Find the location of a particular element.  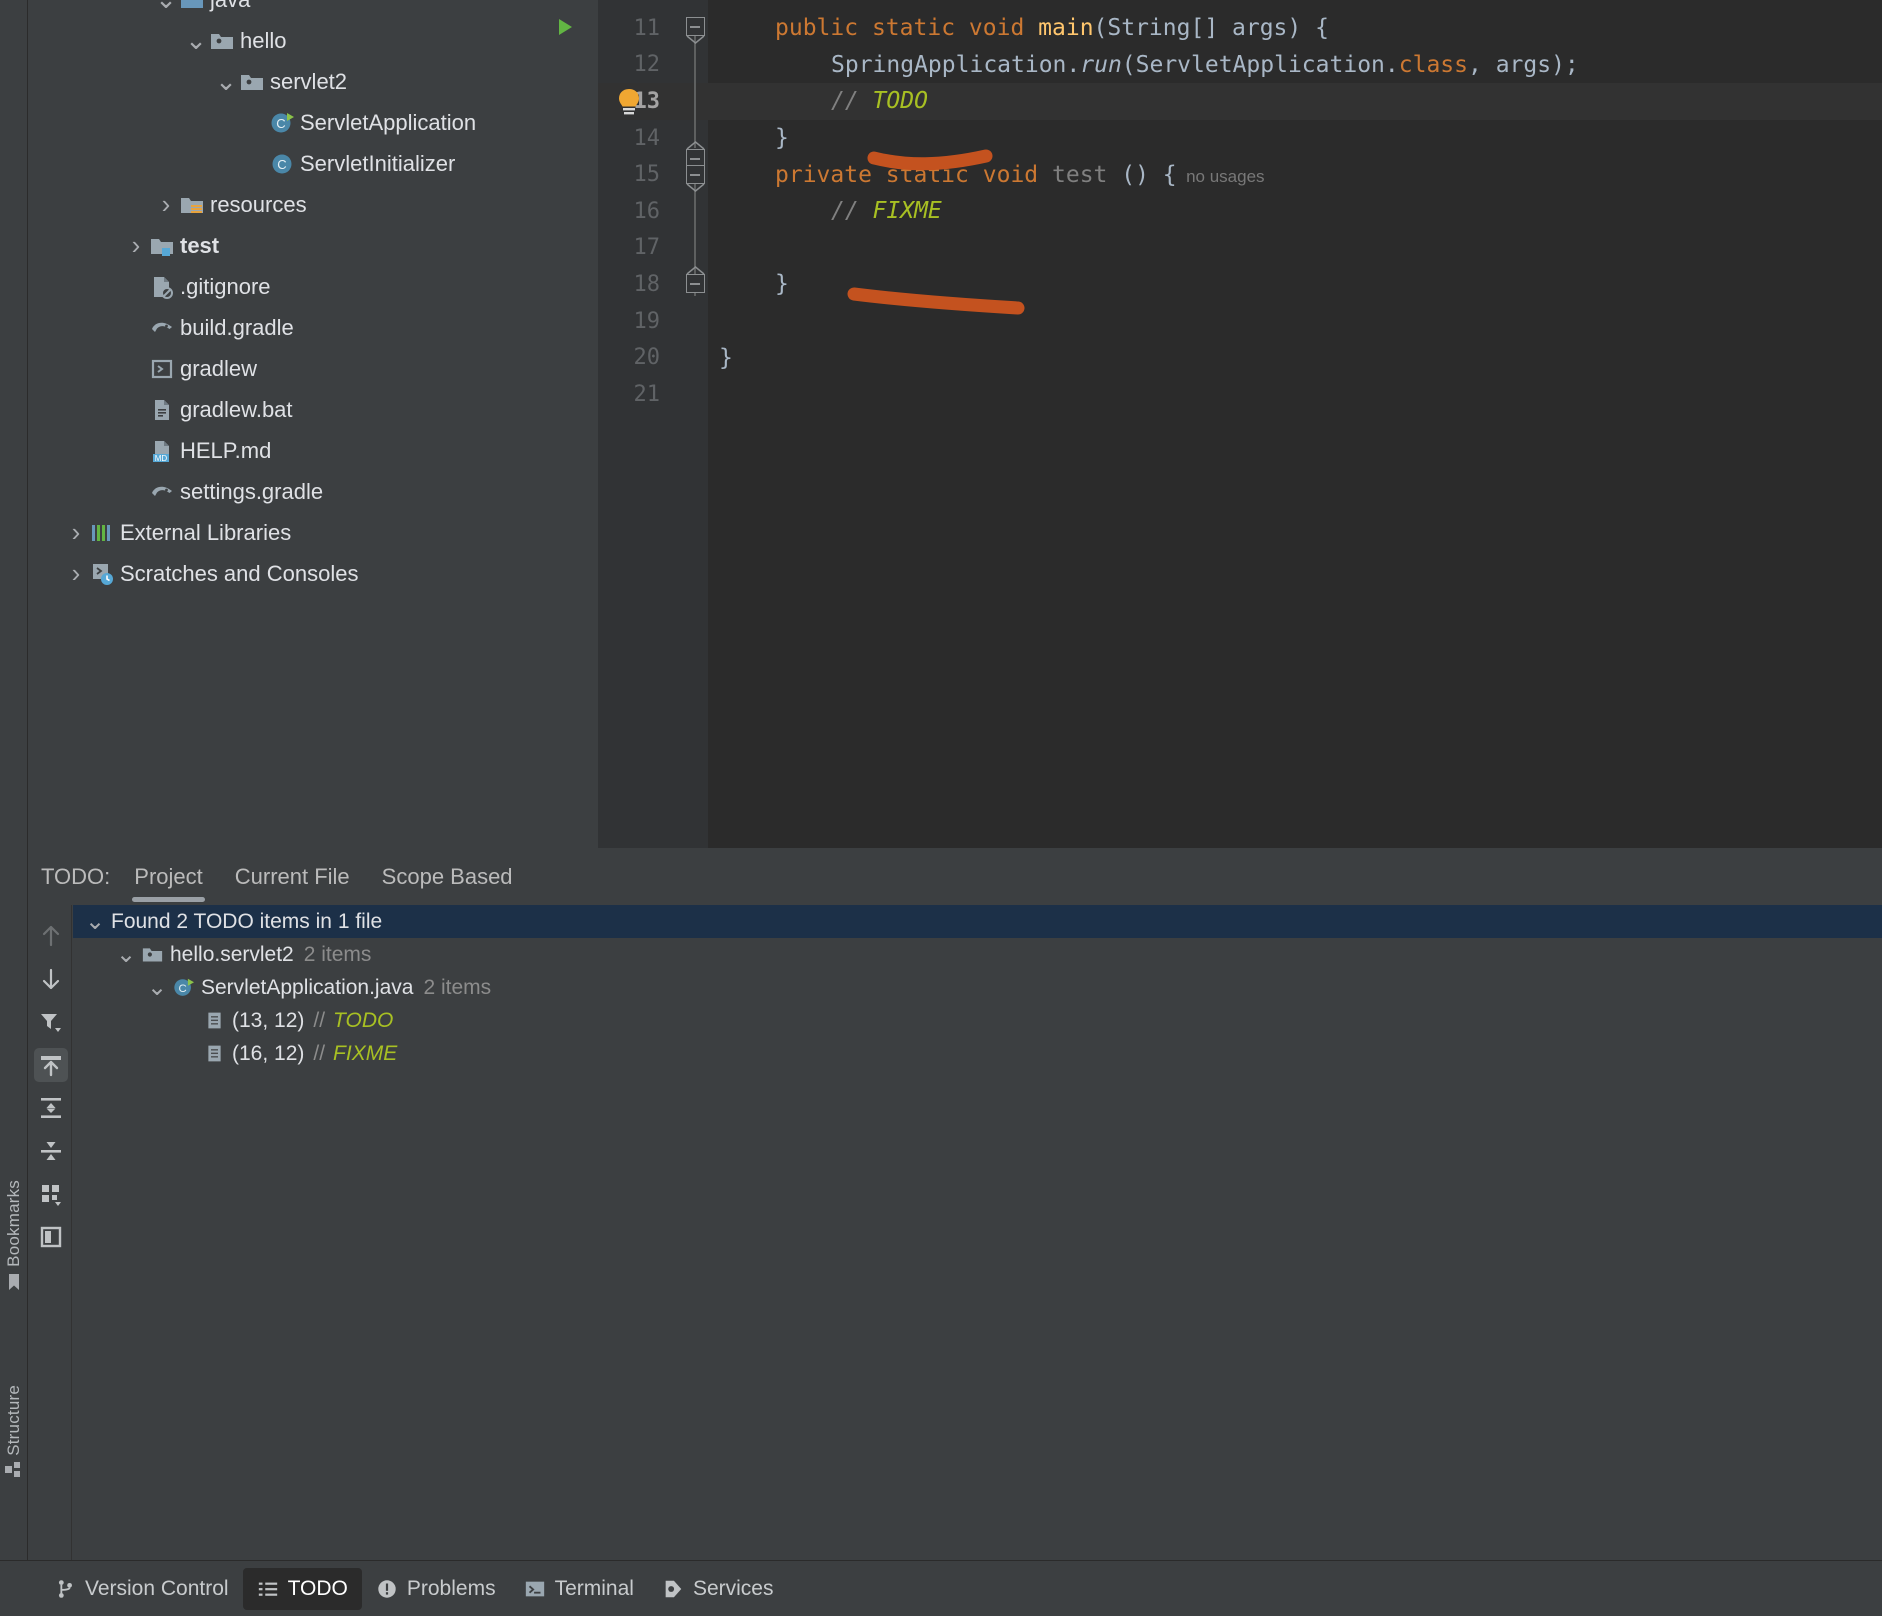

preview-panel-icon is located at coordinates (51, 1237).